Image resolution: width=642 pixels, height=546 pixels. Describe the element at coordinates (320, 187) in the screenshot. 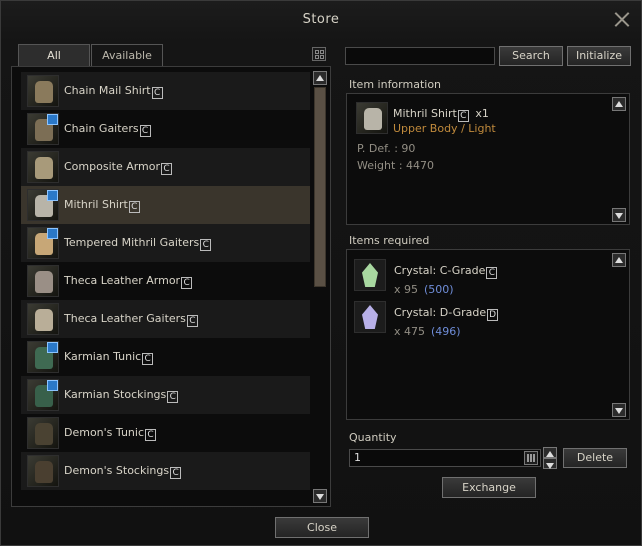

I see `scroll-thumb` at that location.